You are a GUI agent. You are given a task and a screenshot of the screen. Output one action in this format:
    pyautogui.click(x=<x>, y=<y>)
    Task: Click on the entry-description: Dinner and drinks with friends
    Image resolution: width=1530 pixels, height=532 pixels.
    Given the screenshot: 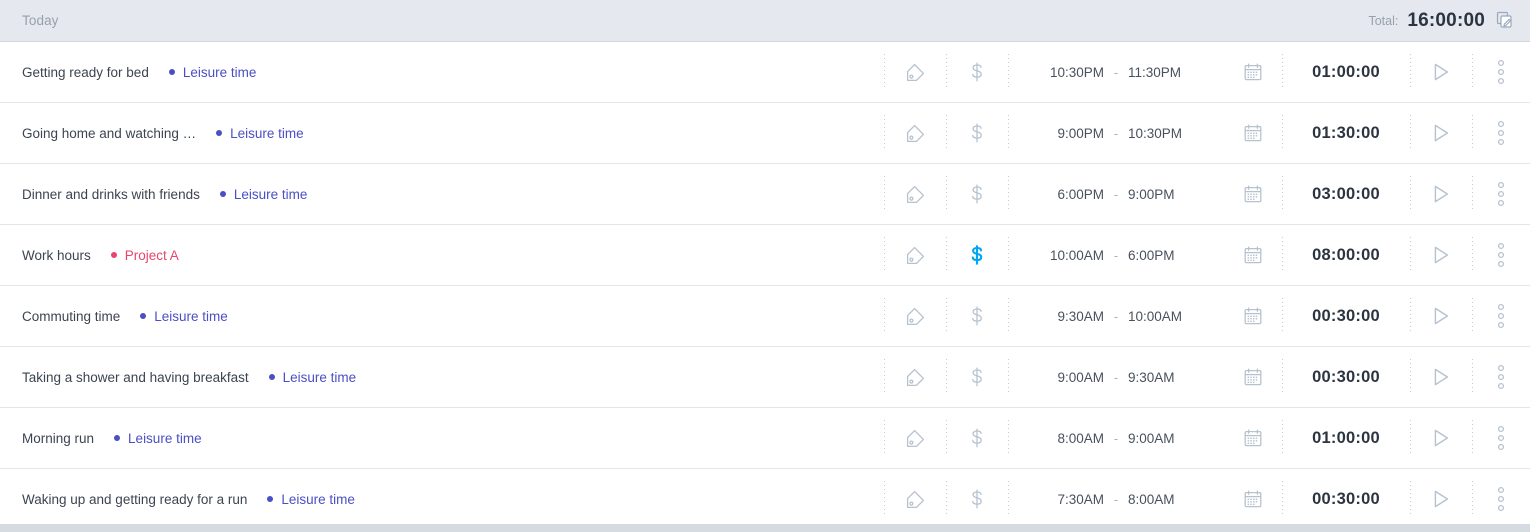 What is the action you would take?
    pyautogui.click(x=111, y=194)
    